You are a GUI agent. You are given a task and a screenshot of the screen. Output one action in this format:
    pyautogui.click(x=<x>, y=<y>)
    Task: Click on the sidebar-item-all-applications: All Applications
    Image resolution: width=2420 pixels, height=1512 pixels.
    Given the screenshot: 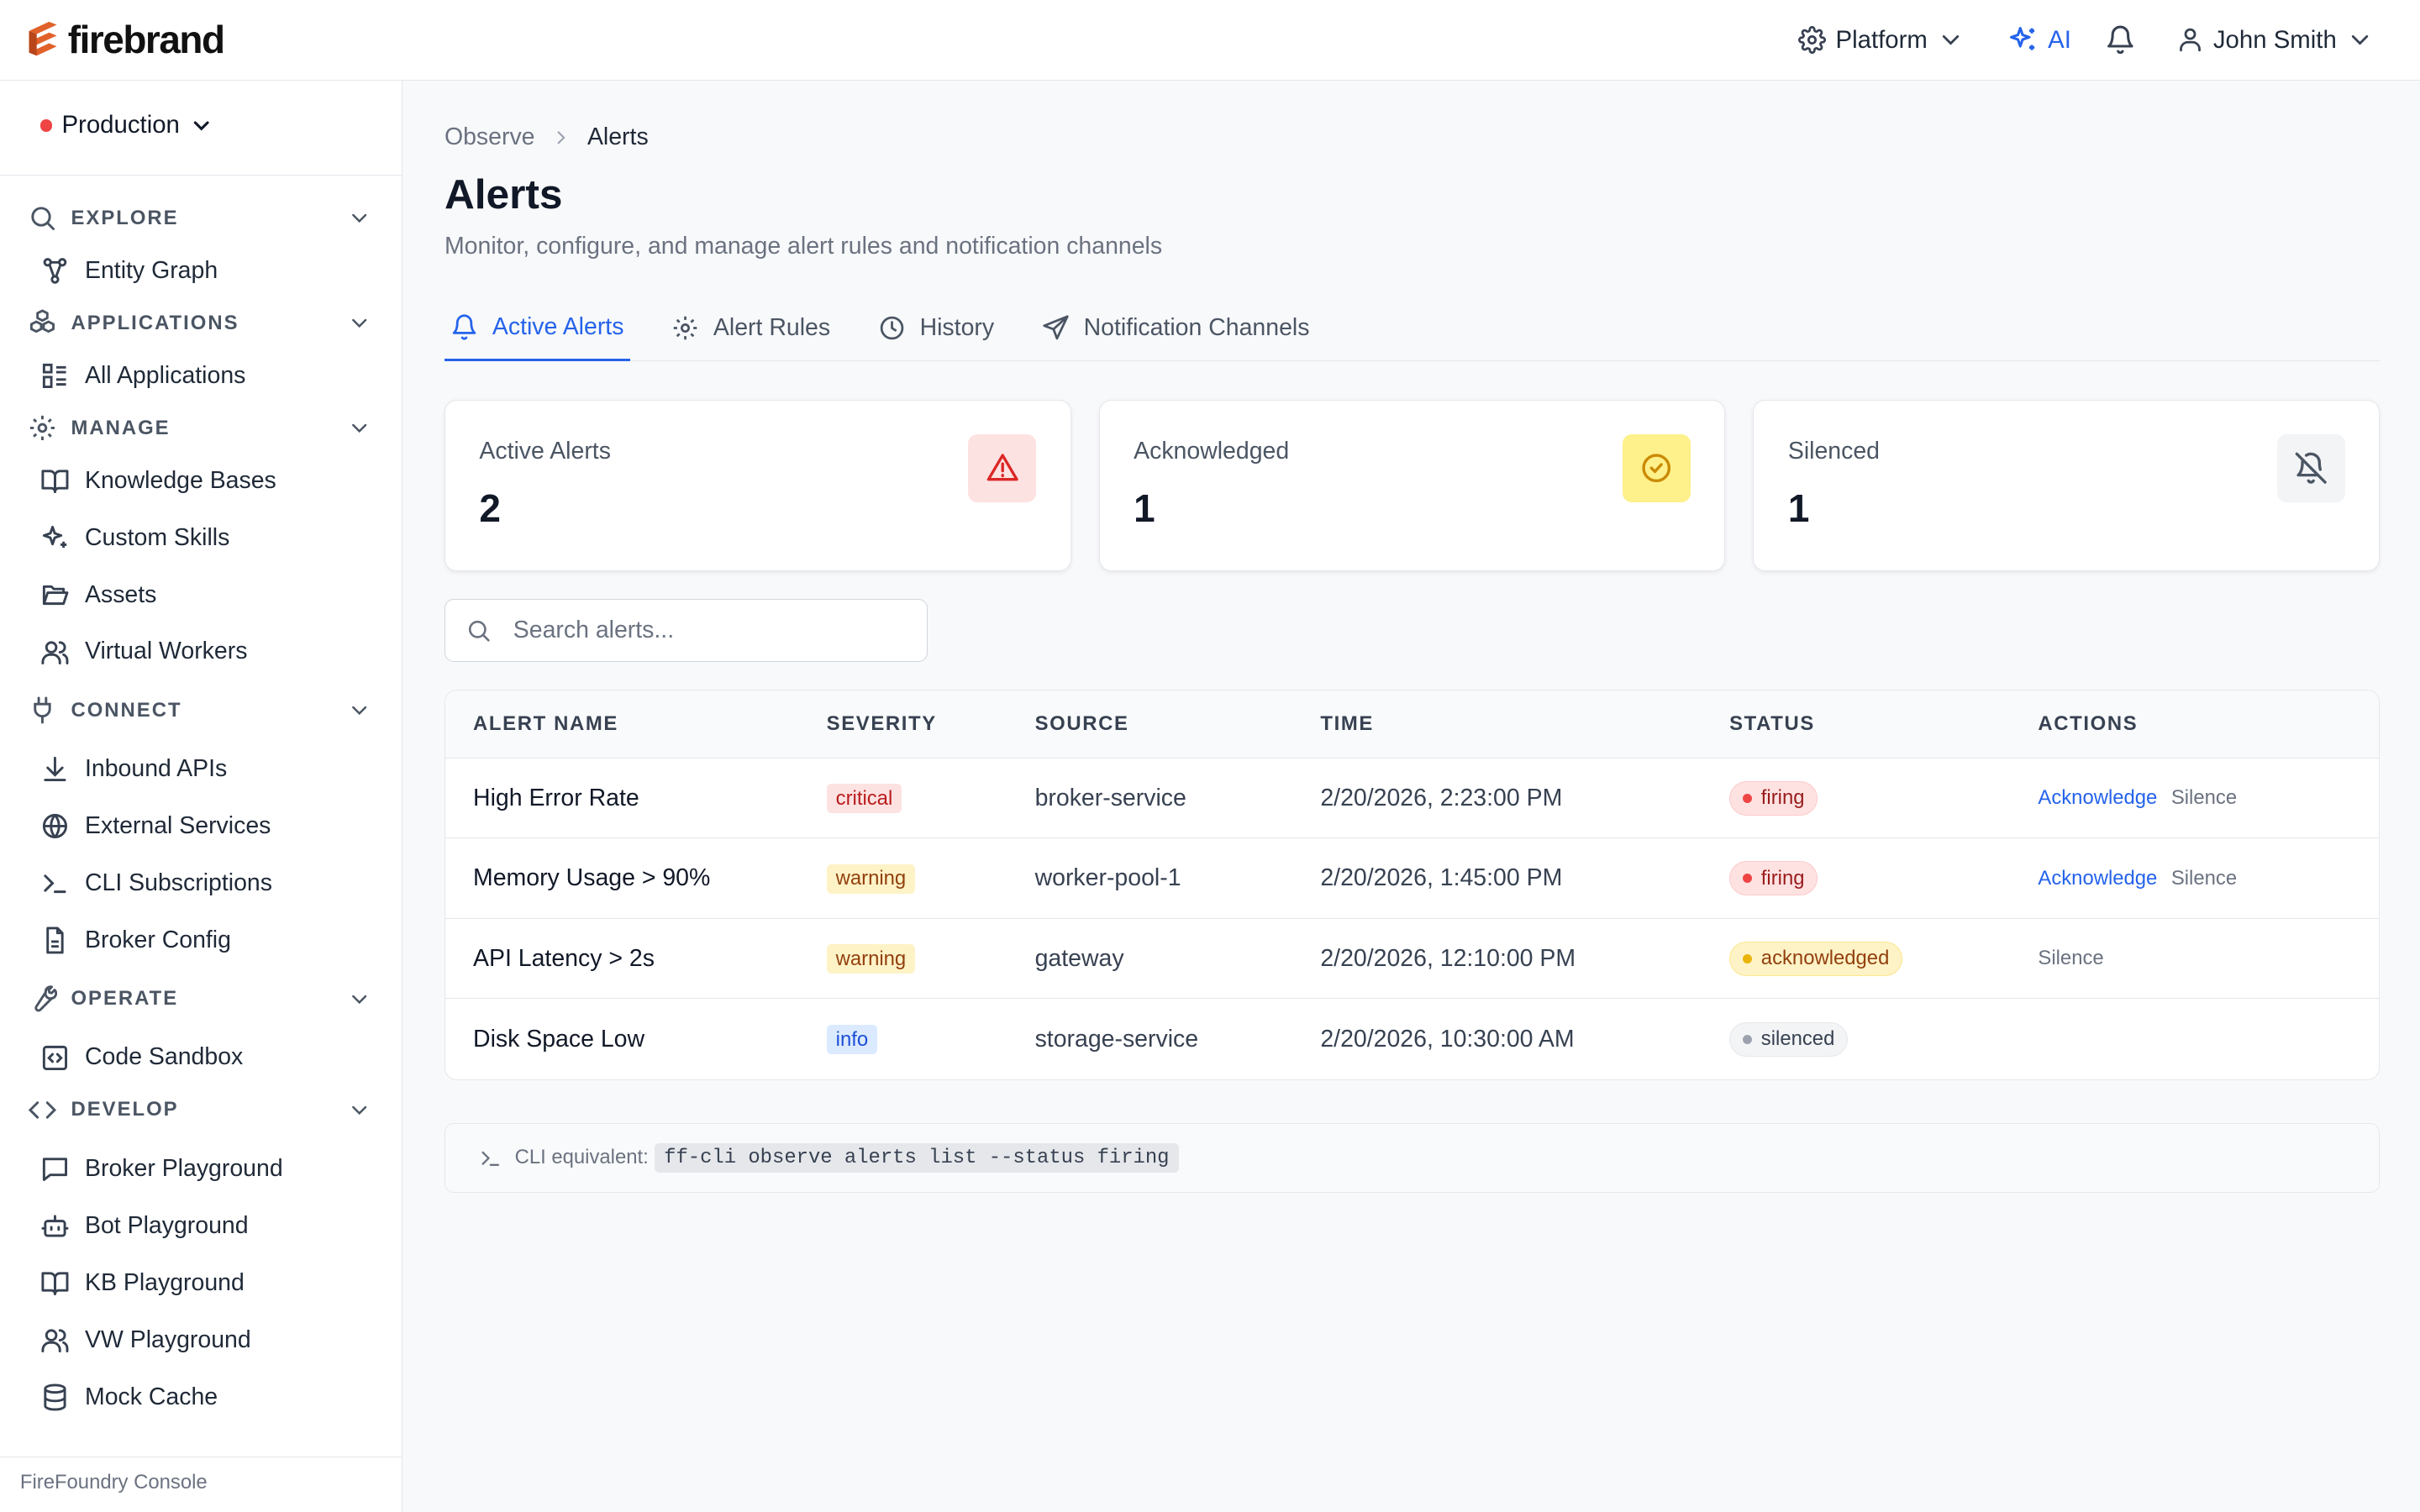 What is the action you would take?
    pyautogui.click(x=201, y=375)
    